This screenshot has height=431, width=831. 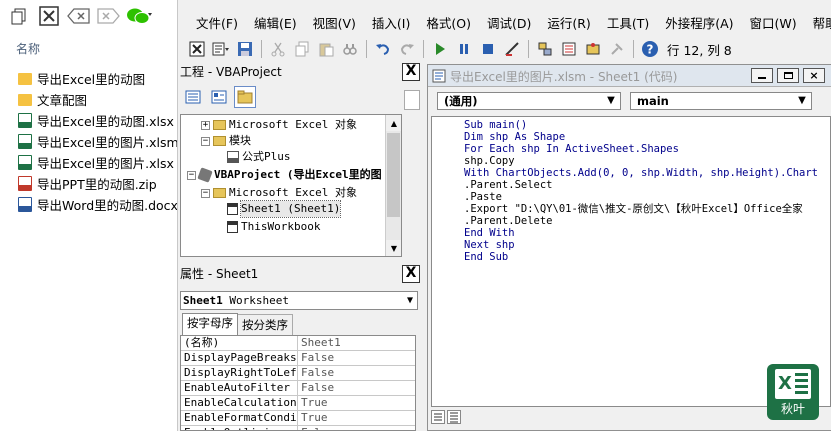 I want to click on code-line: .Parent.Select, so click(x=508, y=185).